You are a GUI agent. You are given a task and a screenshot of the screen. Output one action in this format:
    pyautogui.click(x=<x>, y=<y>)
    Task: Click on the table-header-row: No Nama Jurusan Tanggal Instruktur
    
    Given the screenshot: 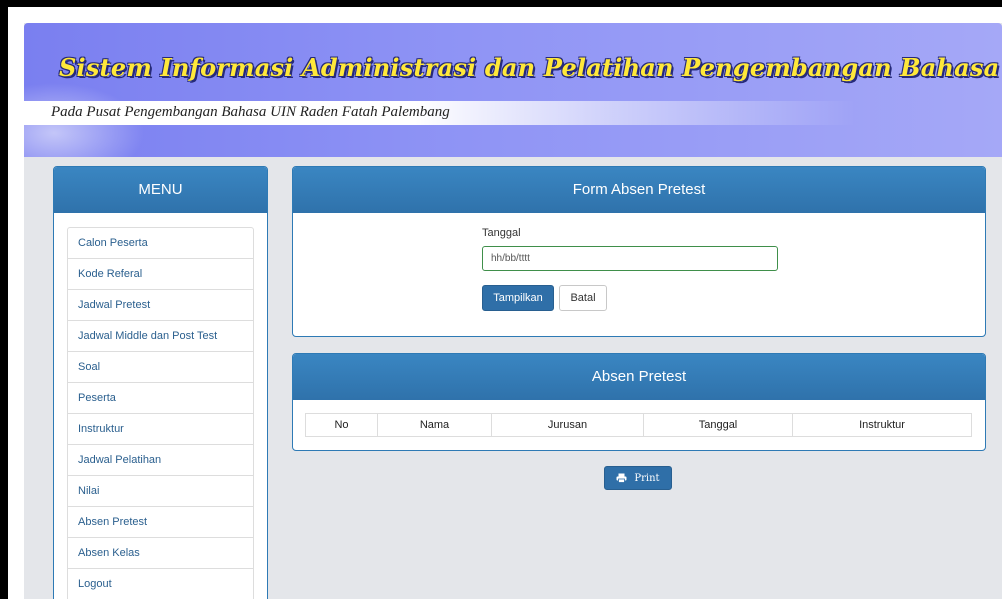 What is the action you would take?
    pyautogui.click(x=638, y=425)
    